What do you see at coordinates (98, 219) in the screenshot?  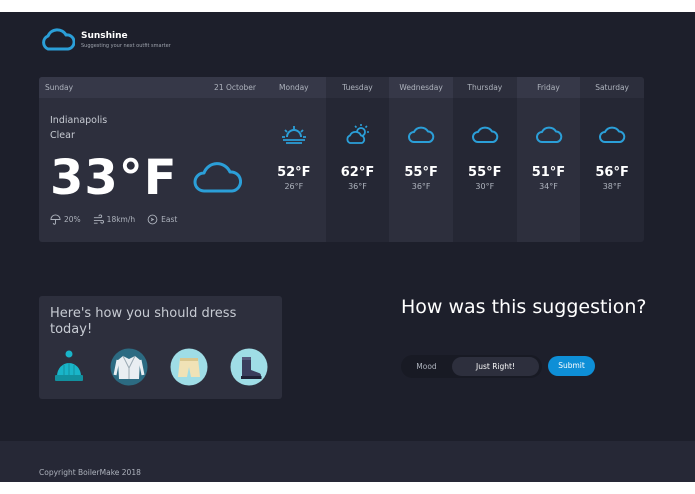 I see `wind-icon` at bounding box center [98, 219].